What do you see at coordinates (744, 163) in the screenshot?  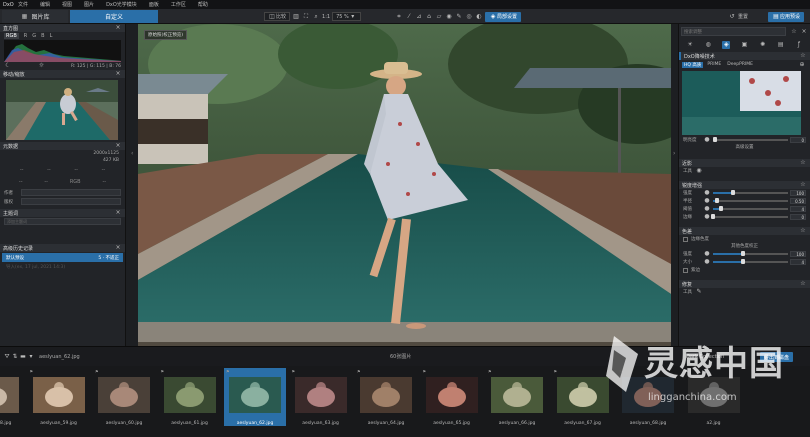 I see `vignette-section-header: 近影 ☆` at bounding box center [744, 163].